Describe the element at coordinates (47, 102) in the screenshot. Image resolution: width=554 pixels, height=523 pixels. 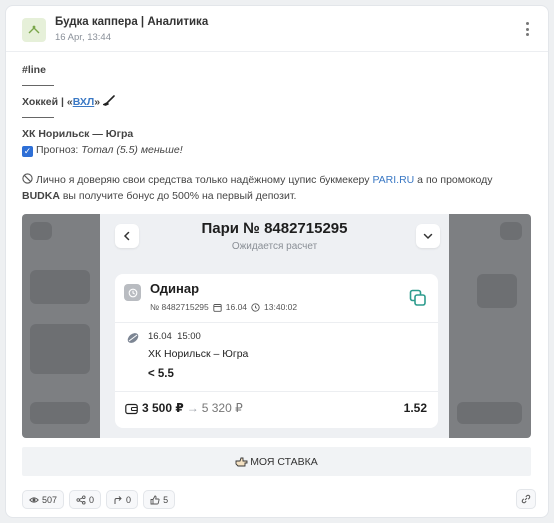
I see `league-prefix: Хоккей | «` at that location.